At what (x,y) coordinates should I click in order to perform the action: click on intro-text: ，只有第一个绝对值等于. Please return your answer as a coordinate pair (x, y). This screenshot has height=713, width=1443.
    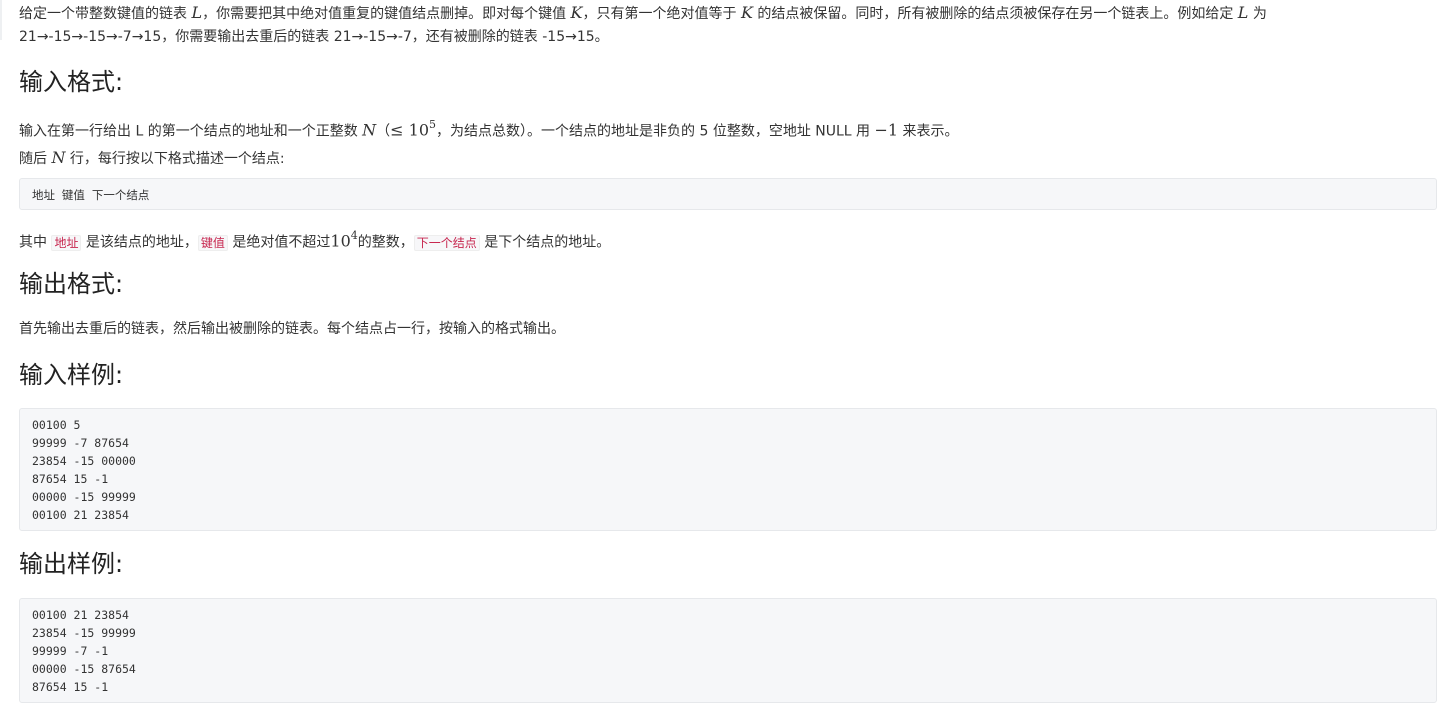
    Looking at the image, I should click on (661, 14).